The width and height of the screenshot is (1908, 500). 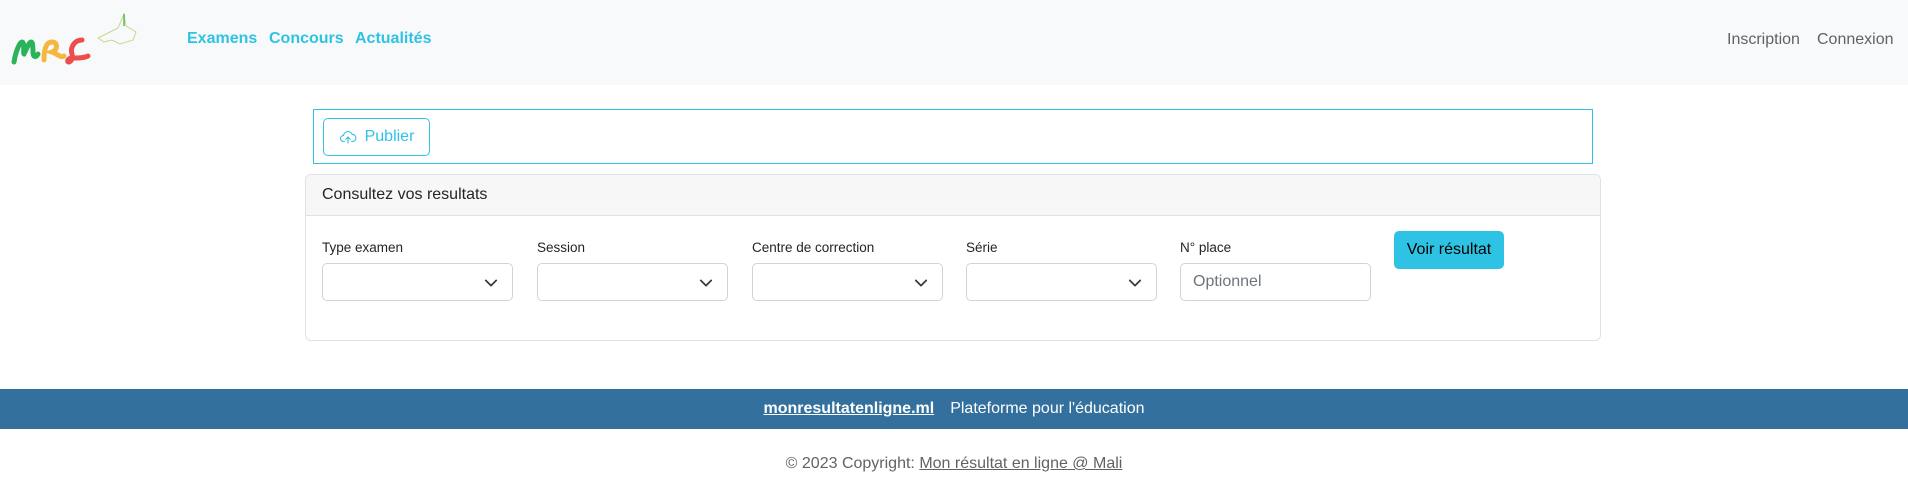 What do you see at coordinates (417, 282) in the screenshot?
I see `type-examen-select` at bounding box center [417, 282].